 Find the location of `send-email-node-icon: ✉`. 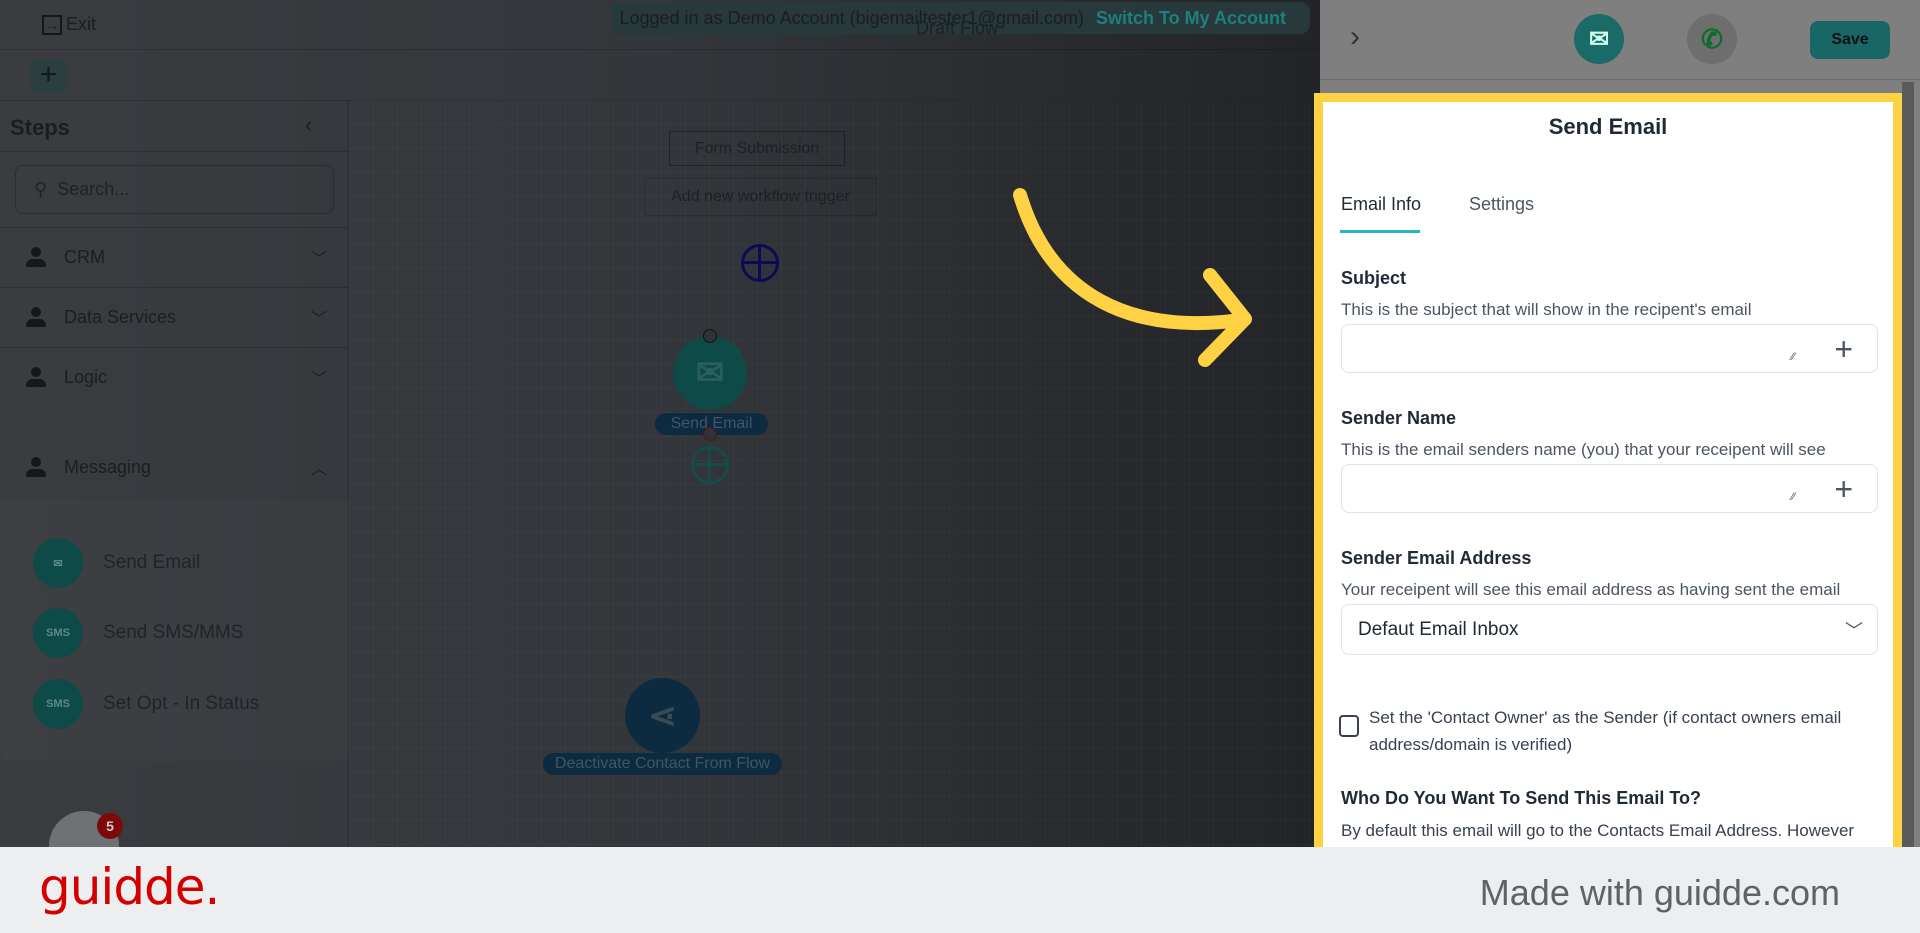

send-email-node-icon: ✉ is located at coordinates (710, 373).